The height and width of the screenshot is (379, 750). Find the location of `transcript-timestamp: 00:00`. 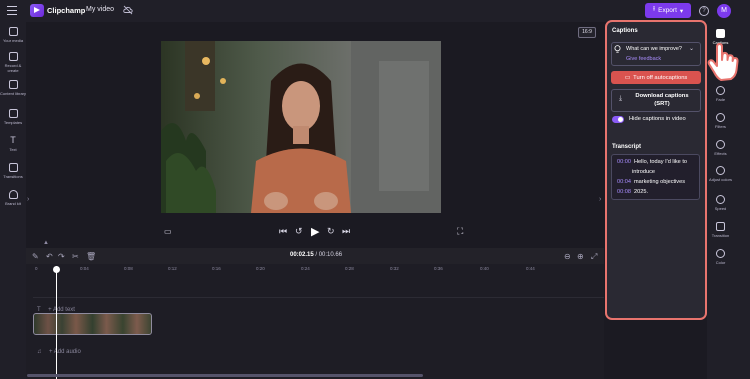

transcript-timestamp: 00:00 is located at coordinates (624, 162).